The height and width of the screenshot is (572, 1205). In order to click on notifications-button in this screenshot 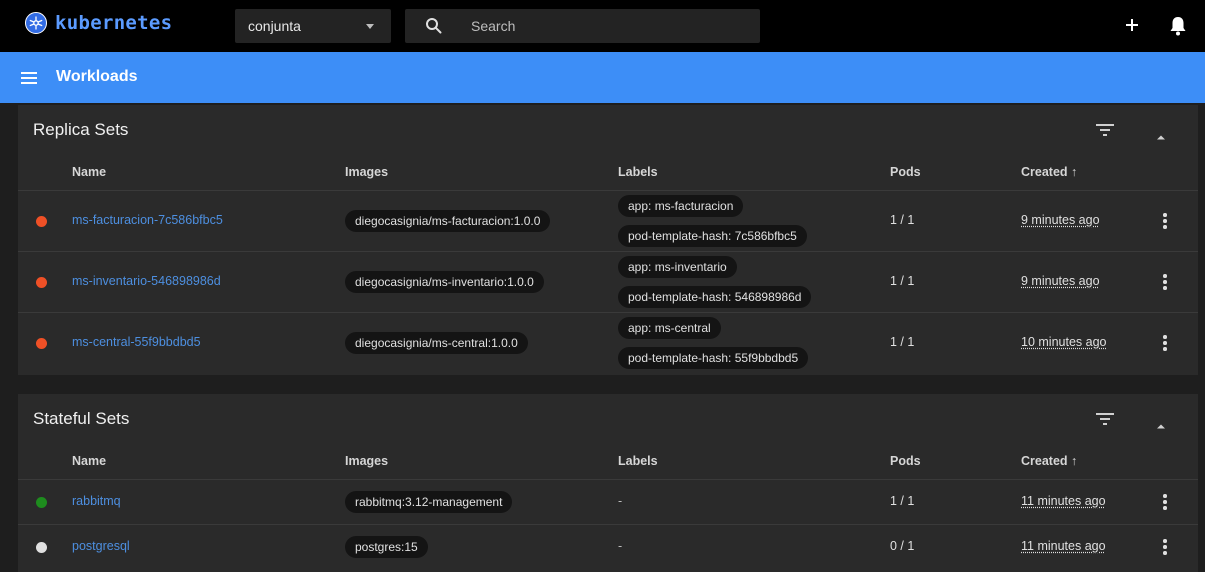, I will do `click(1178, 26)`.